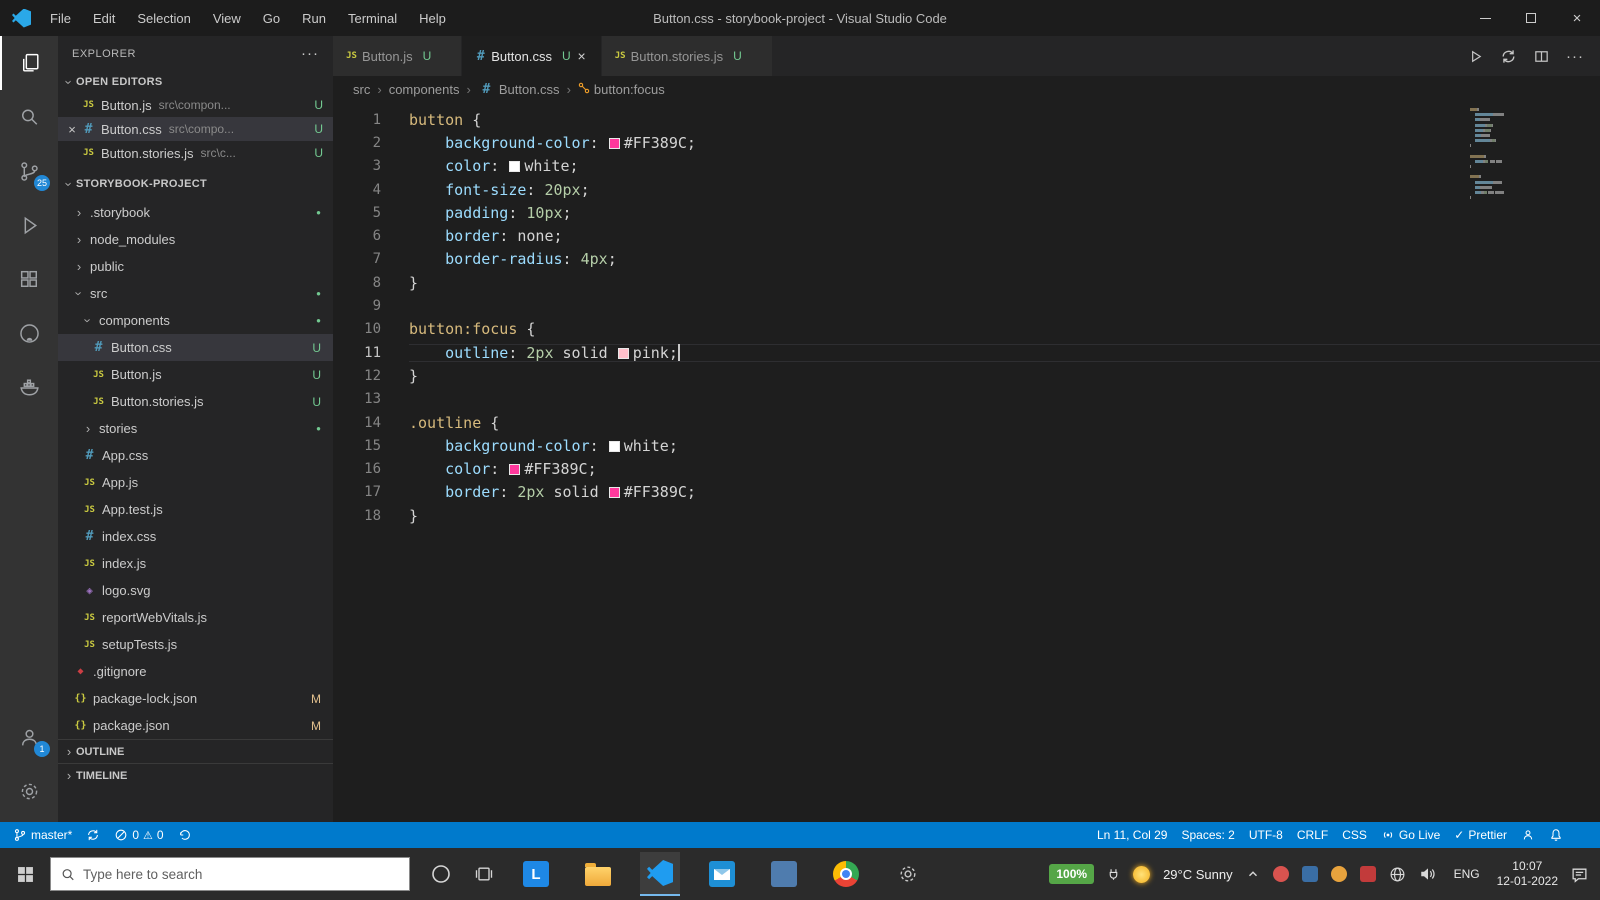 The height and width of the screenshot is (900, 1600). What do you see at coordinates (195, 725) in the screenshot?
I see `file-package-json: {} package.json M` at bounding box center [195, 725].